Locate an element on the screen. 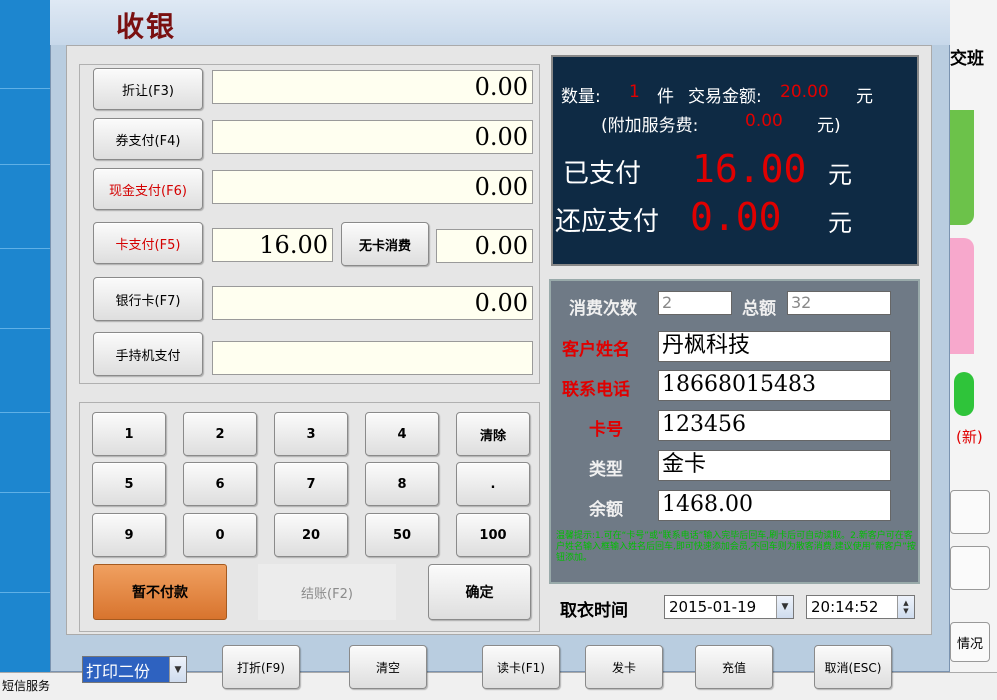 This screenshot has height=700, width=997. cash-field: 0.00 is located at coordinates (372, 187).